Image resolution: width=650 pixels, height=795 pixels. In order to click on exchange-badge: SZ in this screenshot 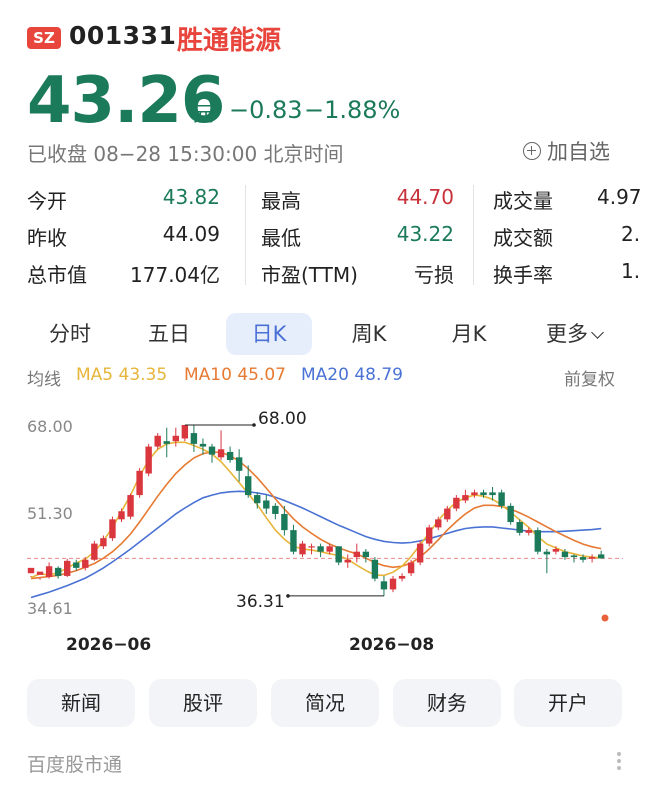, I will do `click(44, 38)`.